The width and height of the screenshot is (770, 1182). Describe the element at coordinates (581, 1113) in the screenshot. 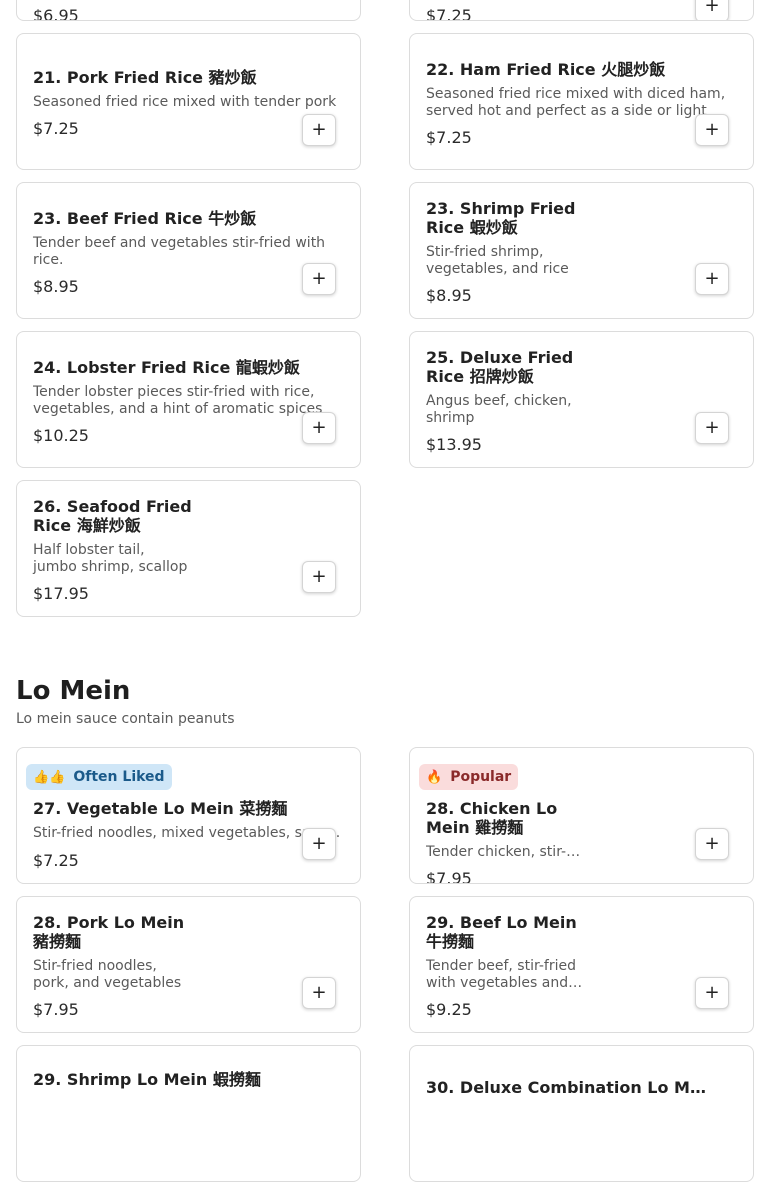

I see `menu-item-card: 30. Deluxe Combination Lo Mein 招牌撈麵` at that location.